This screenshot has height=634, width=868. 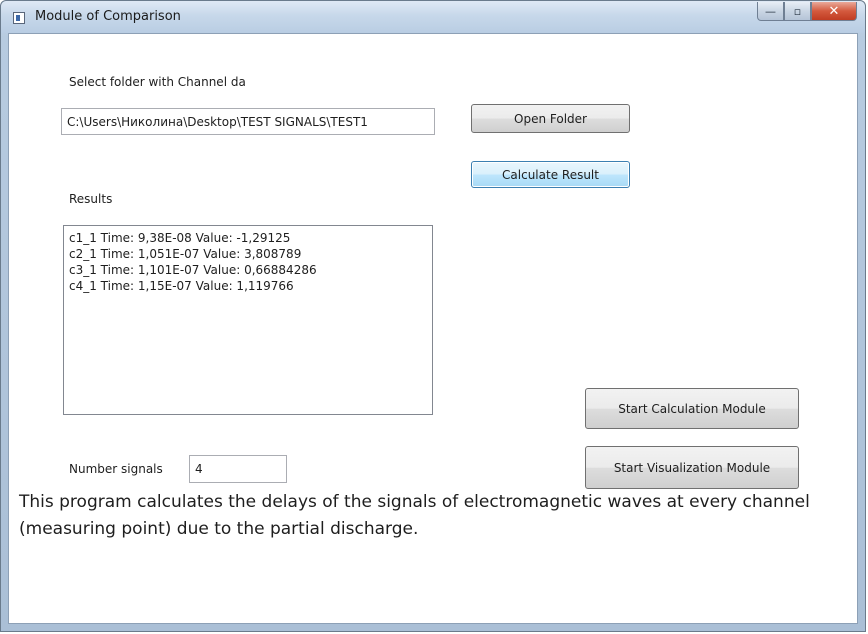 I want to click on open-folder-button: Open Folder, so click(x=550, y=118).